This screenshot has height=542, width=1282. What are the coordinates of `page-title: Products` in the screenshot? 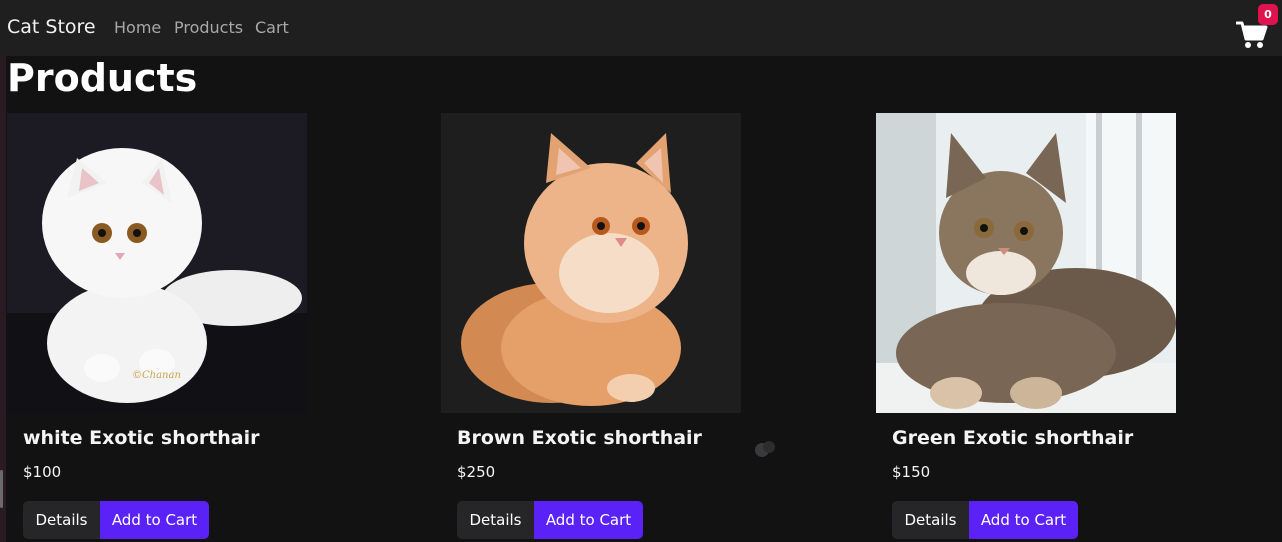 It's located at (102, 78).